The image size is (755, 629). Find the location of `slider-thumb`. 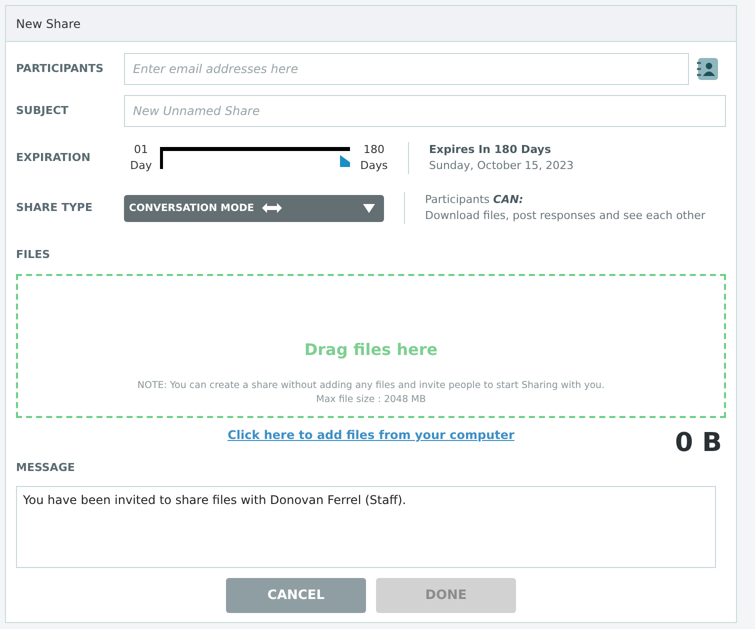

slider-thumb is located at coordinates (345, 161).